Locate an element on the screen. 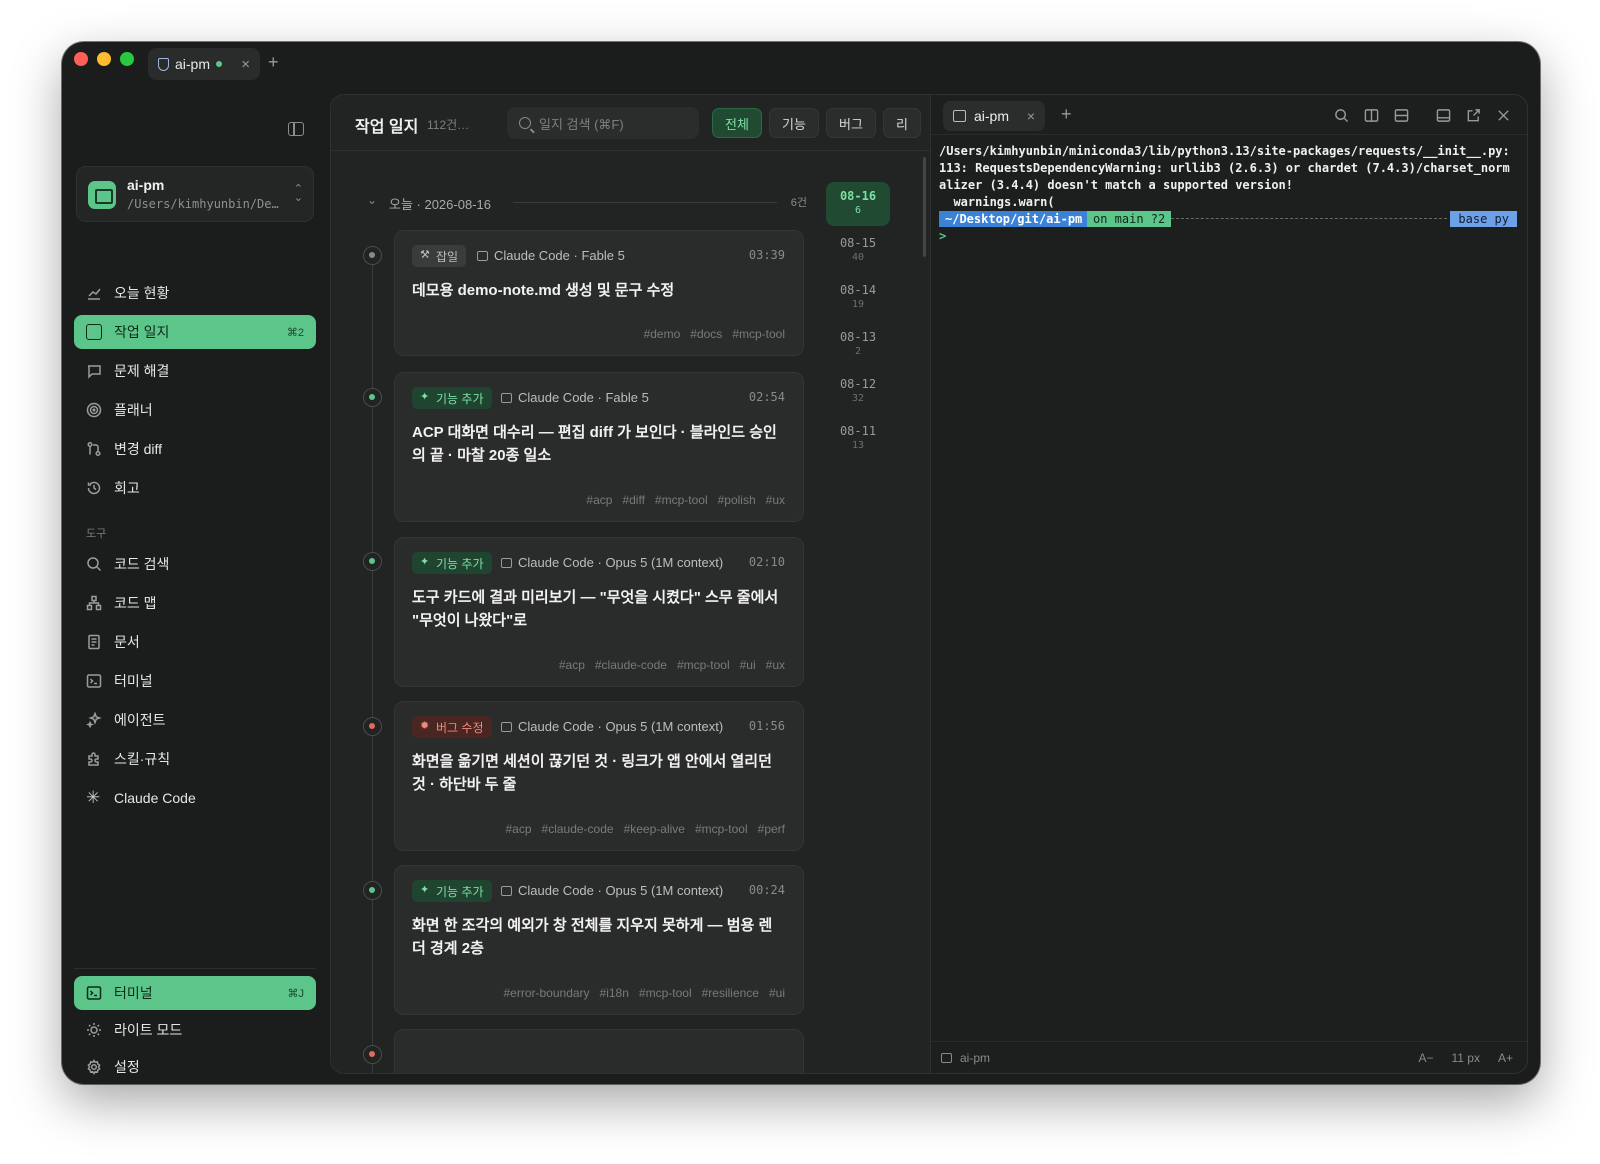 This screenshot has width=1600, height=1164. font-decrease-button: A− is located at coordinates (1426, 1058).